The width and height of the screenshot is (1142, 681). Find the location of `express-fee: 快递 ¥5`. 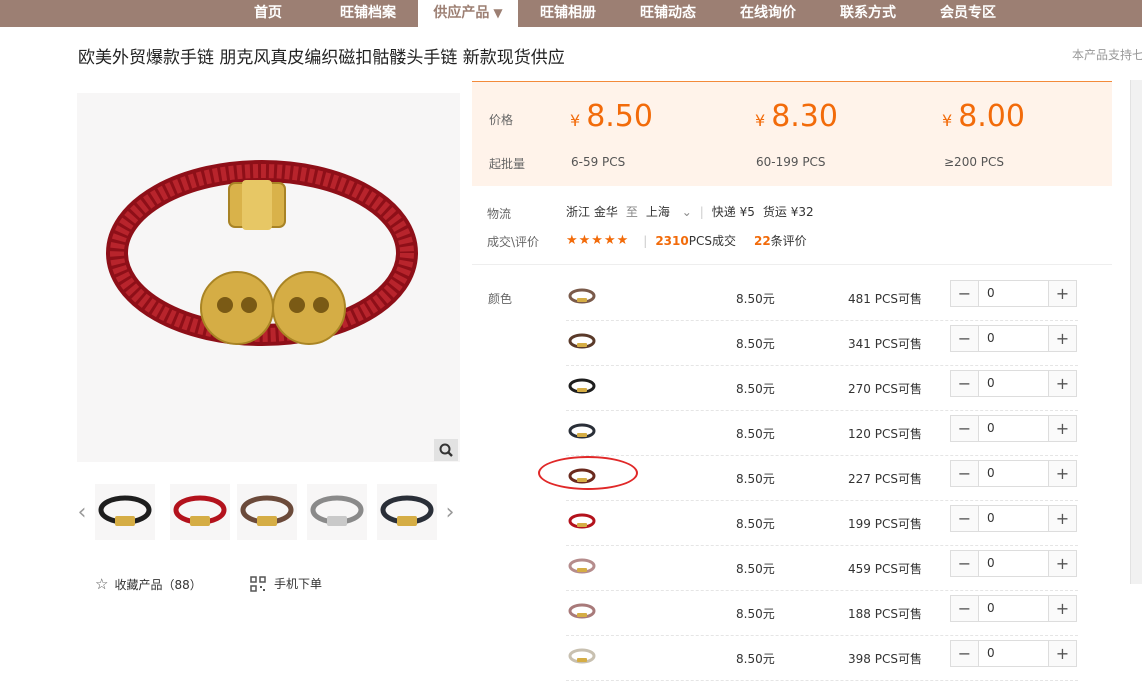

express-fee: 快递 ¥5 is located at coordinates (733, 212).